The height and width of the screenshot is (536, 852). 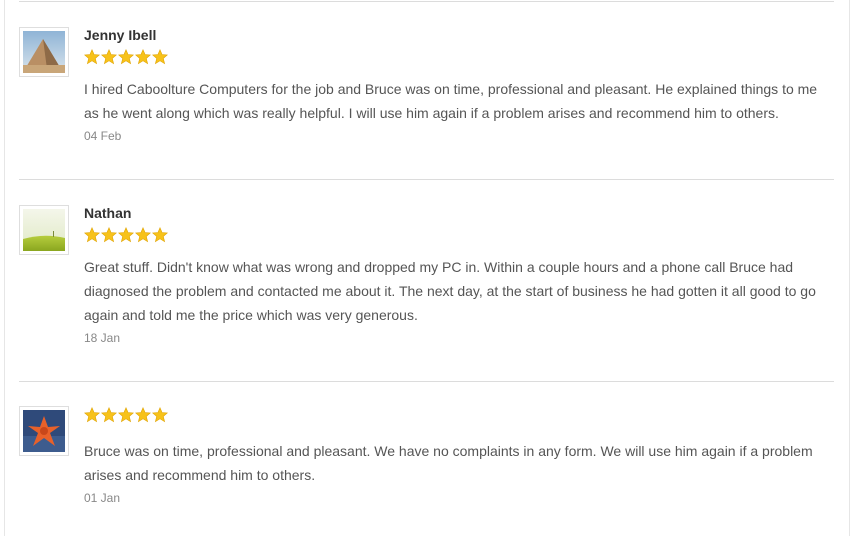 I want to click on reviewer-name: Nathan, so click(x=108, y=213).